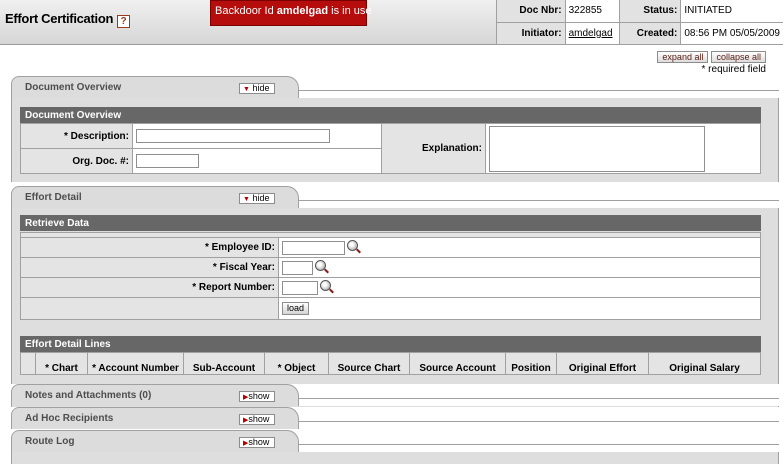 Image resolution: width=783 pixels, height=464 pixels. Describe the element at coordinates (149, 308) in the screenshot. I see `load-row-label` at that location.